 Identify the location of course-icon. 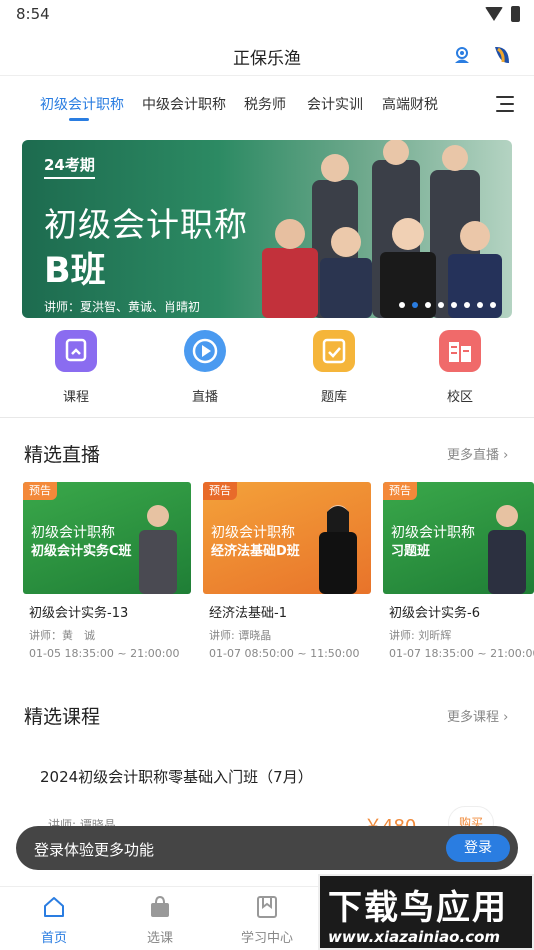
(76, 351).